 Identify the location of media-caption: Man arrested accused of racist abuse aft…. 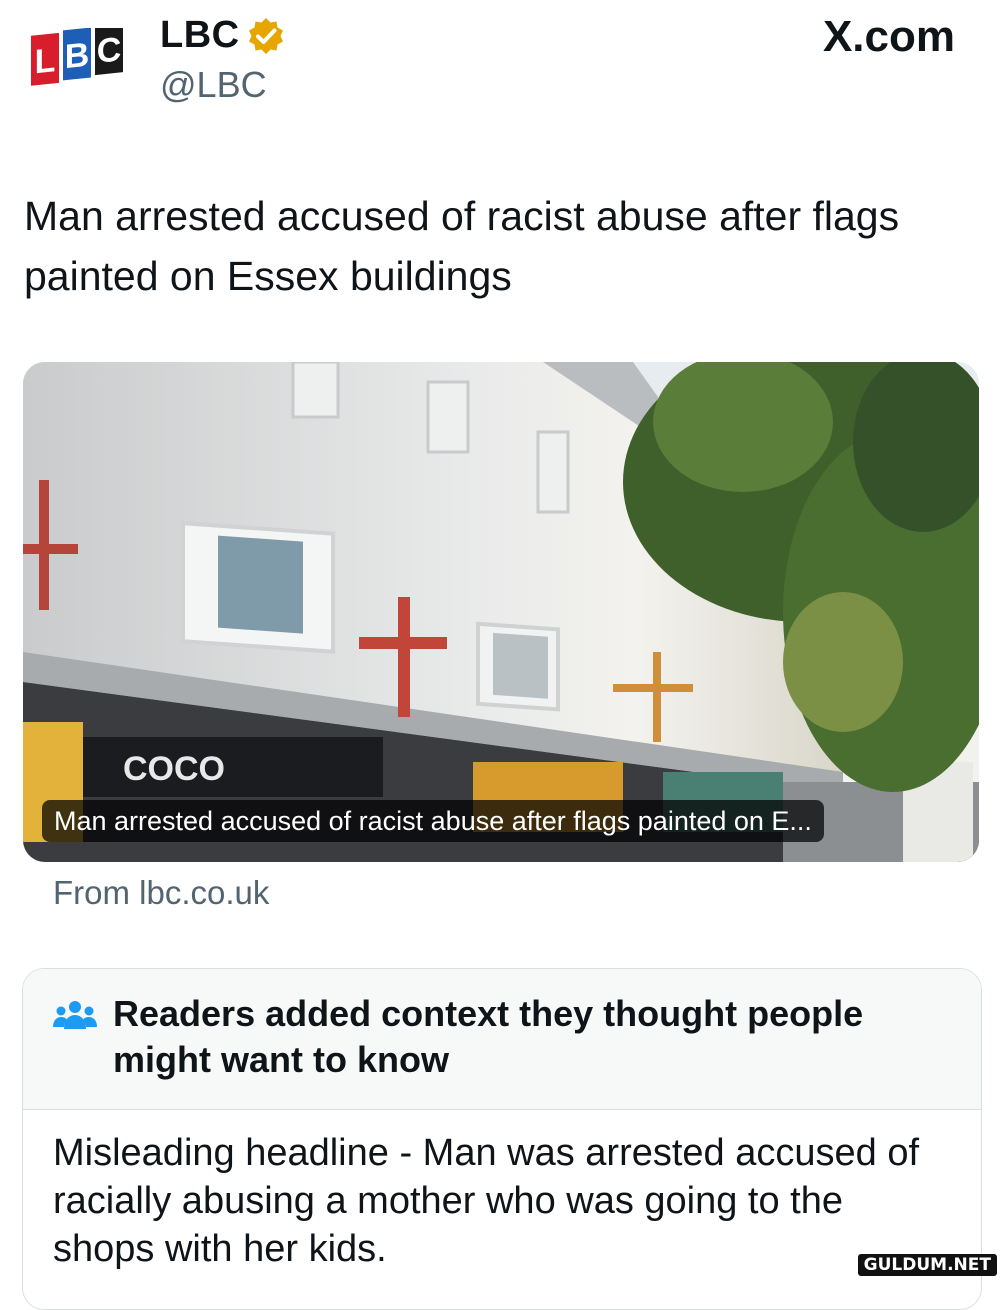
(433, 821).